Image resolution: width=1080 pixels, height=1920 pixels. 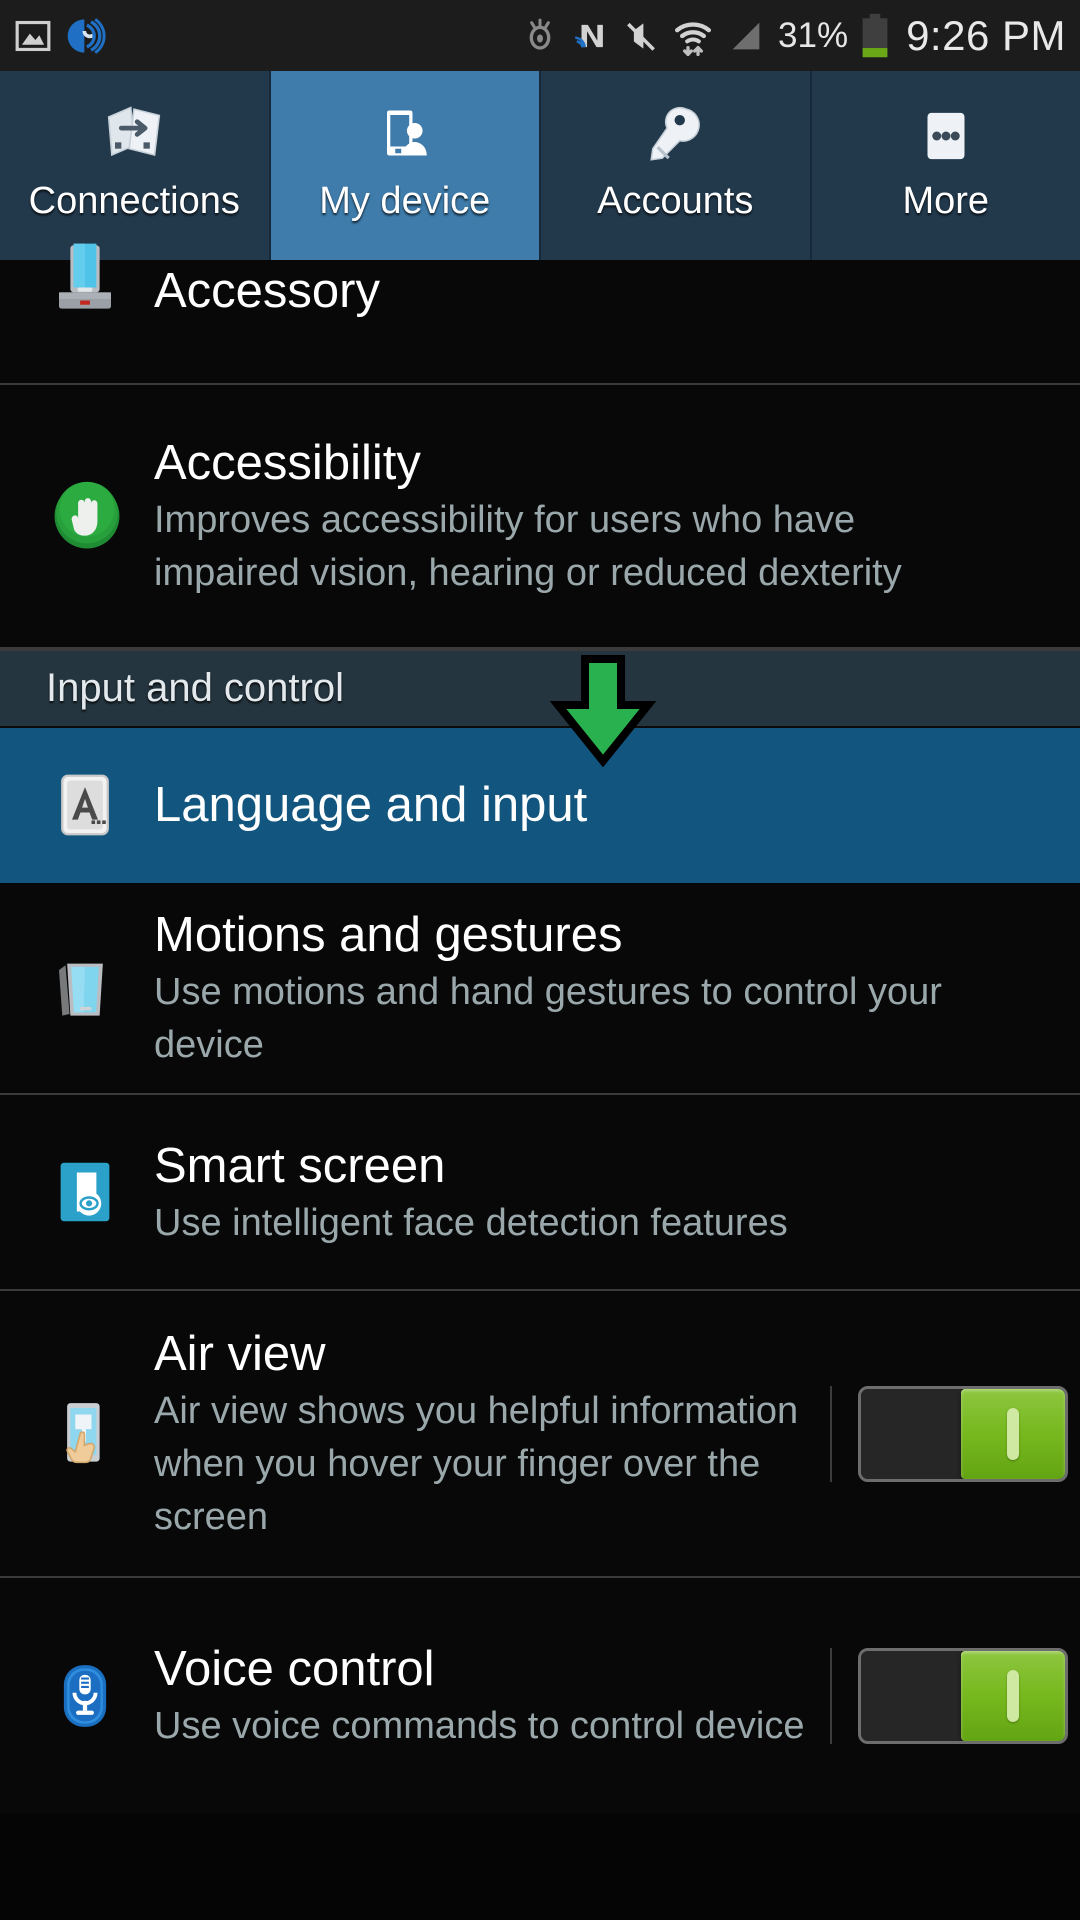 I want to click on language-input-text-col: Language and input, so click(x=617, y=805).